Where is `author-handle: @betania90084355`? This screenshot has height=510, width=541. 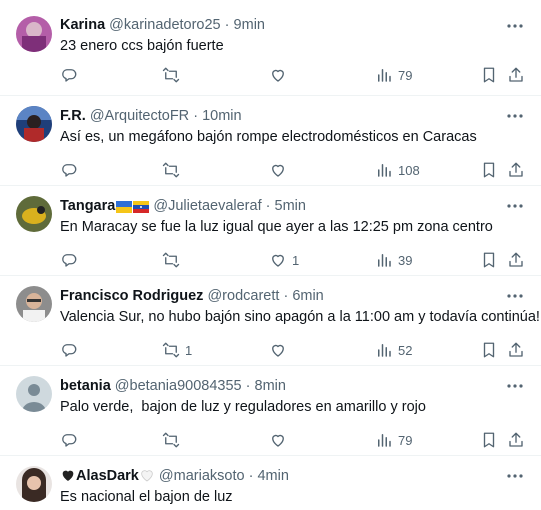
author-handle: @betania90084355 is located at coordinates (178, 386).